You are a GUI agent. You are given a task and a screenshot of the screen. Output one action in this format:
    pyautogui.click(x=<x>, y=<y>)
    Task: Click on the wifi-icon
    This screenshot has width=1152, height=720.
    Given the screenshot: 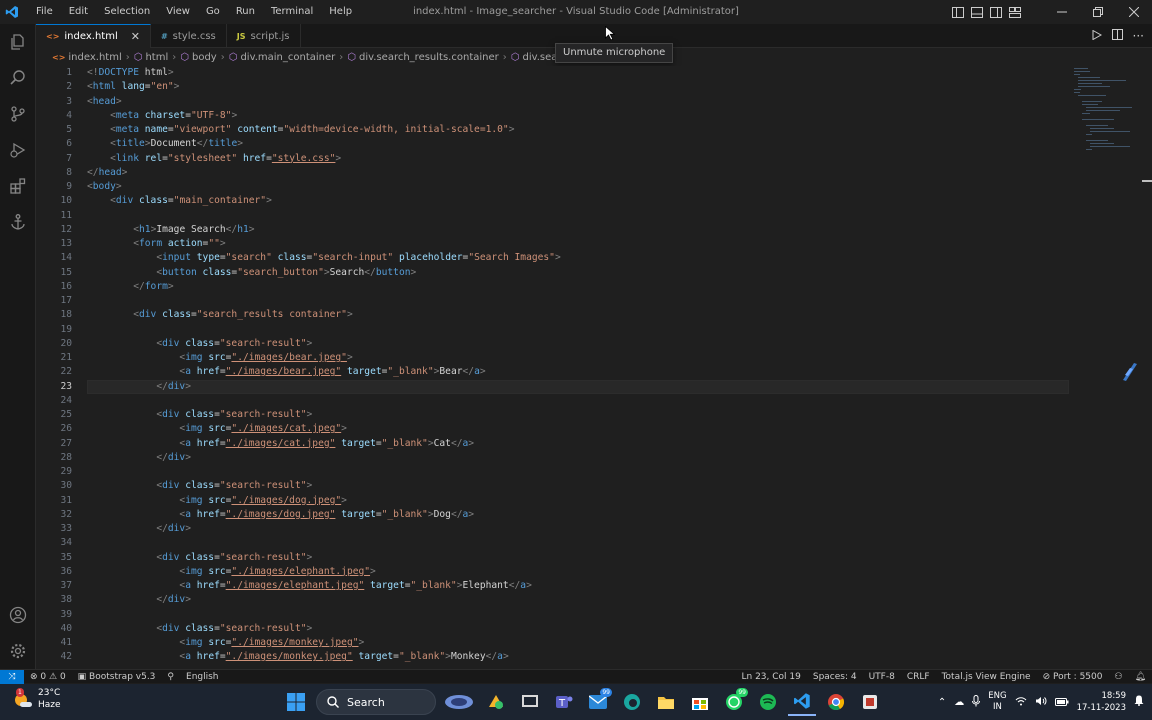 What is the action you would take?
    pyautogui.click(x=1021, y=702)
    